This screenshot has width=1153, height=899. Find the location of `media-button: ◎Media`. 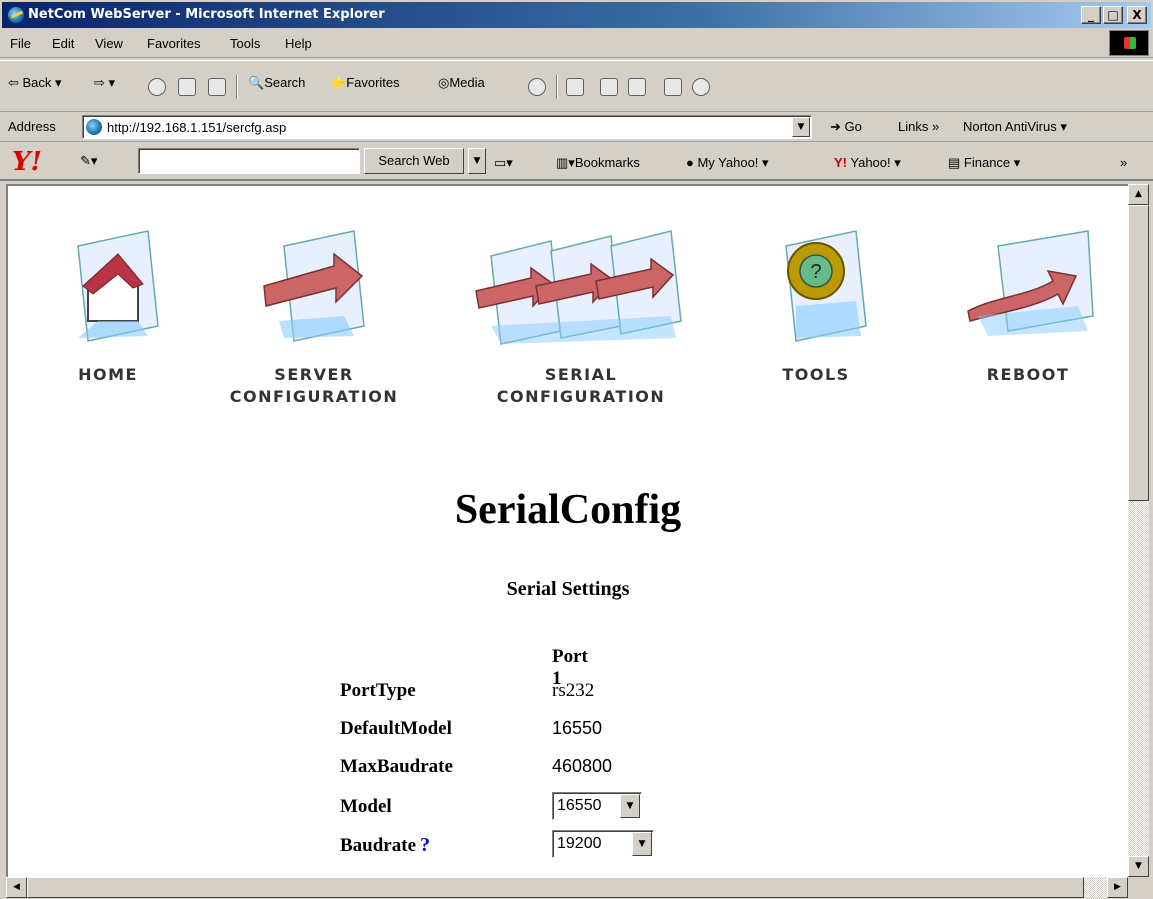

media-button: ◎Media is located at coordinates (461, 83).